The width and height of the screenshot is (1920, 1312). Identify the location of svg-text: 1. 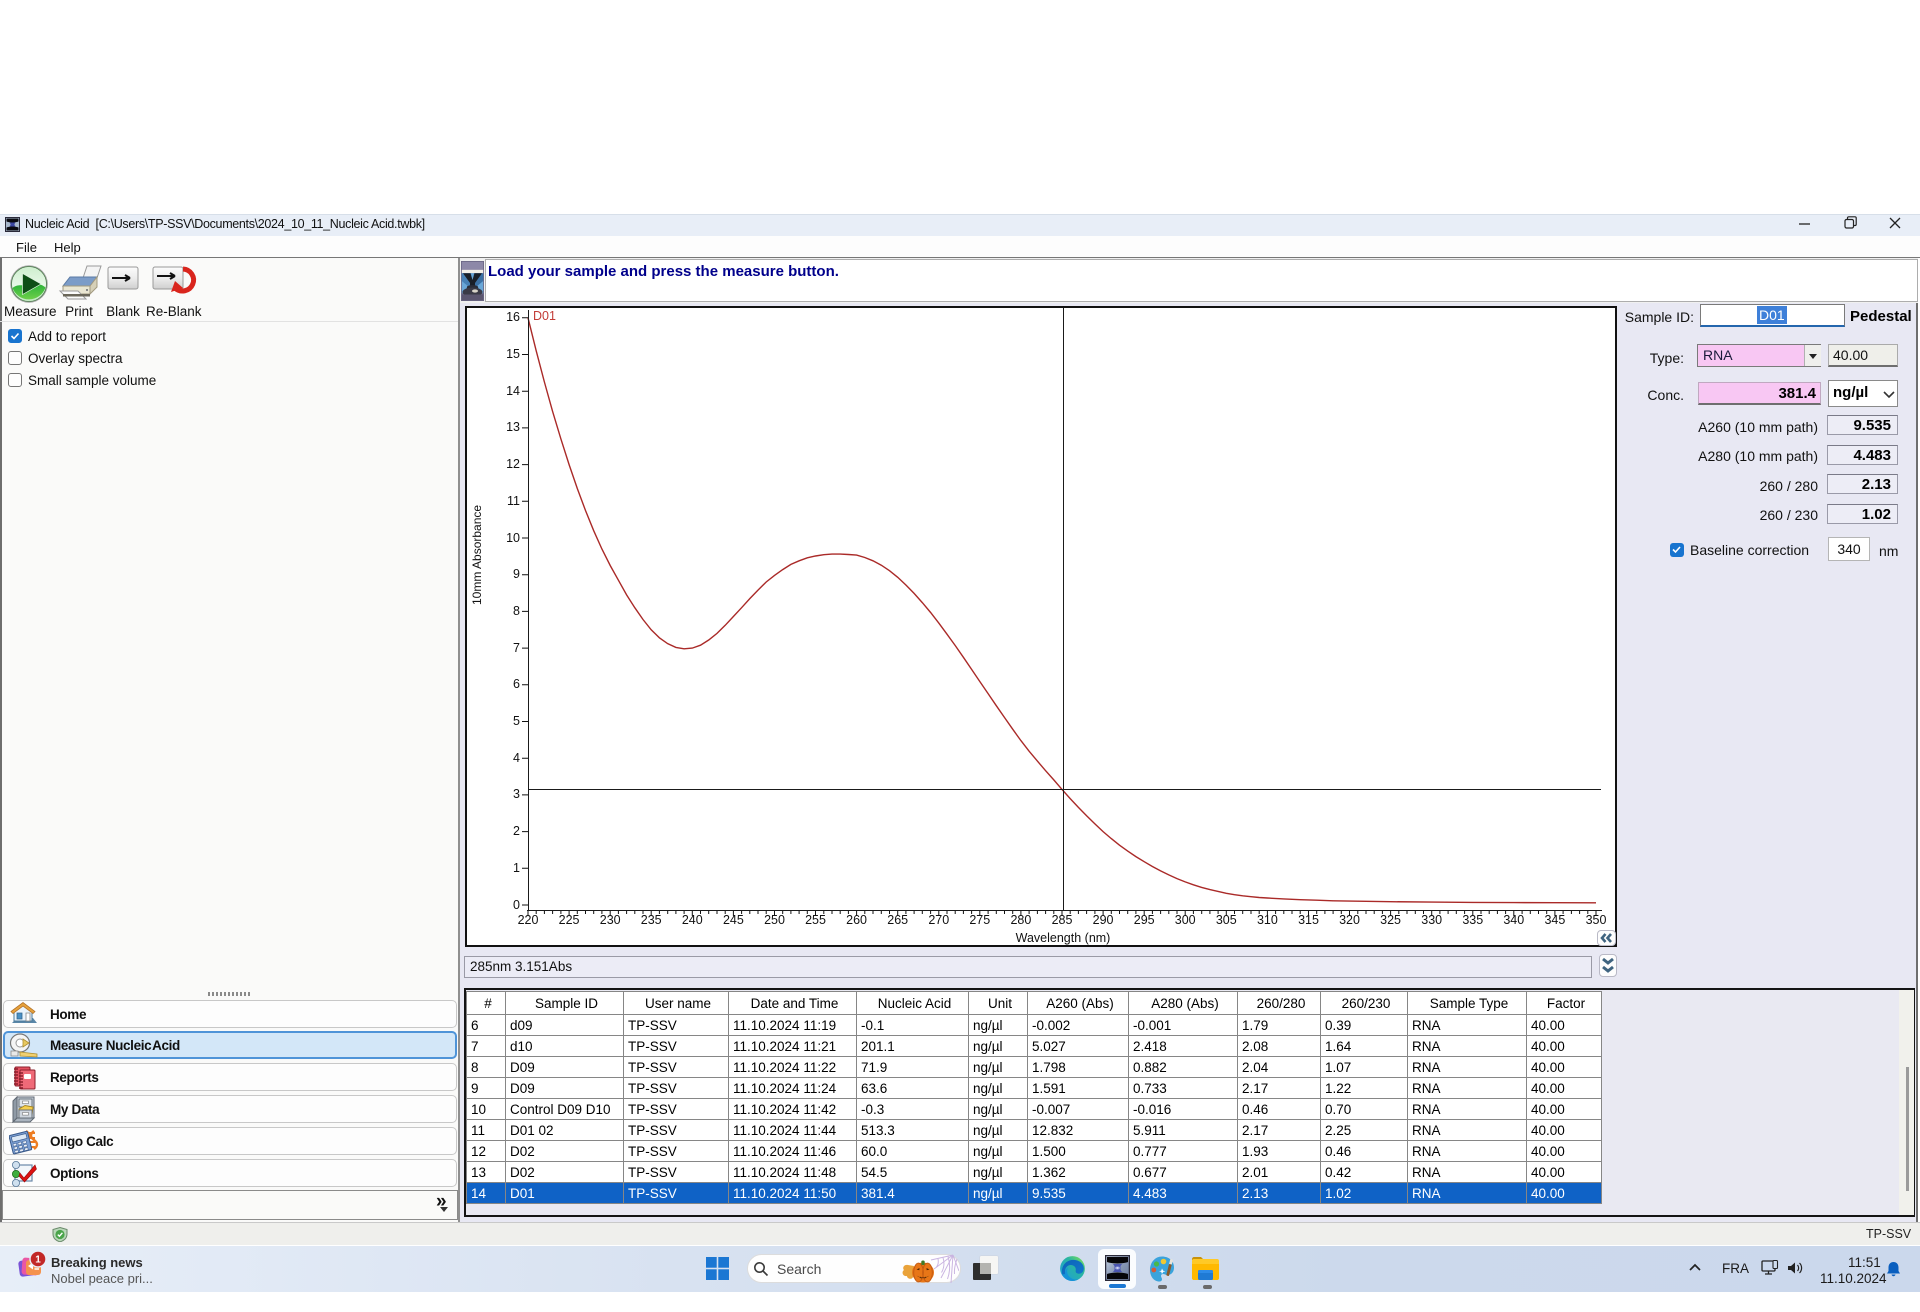
(38, 1260).